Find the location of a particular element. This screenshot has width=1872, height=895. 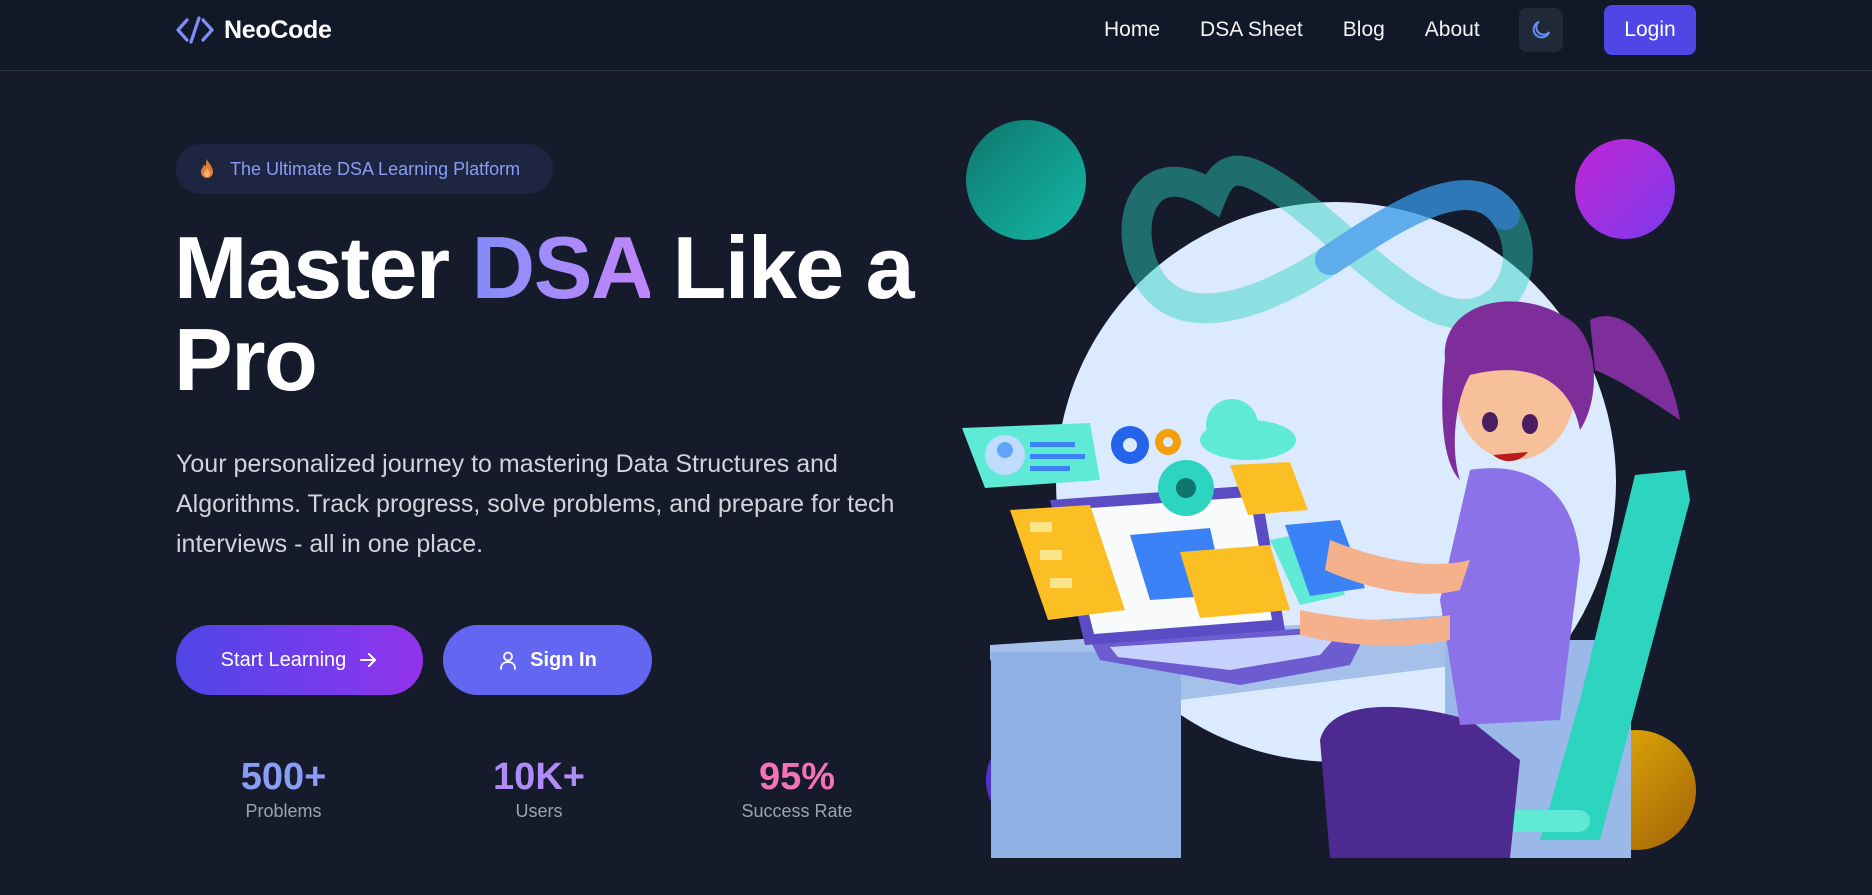

hero-title: Master DSA Like a Pro is located at coordinates (544, 314).